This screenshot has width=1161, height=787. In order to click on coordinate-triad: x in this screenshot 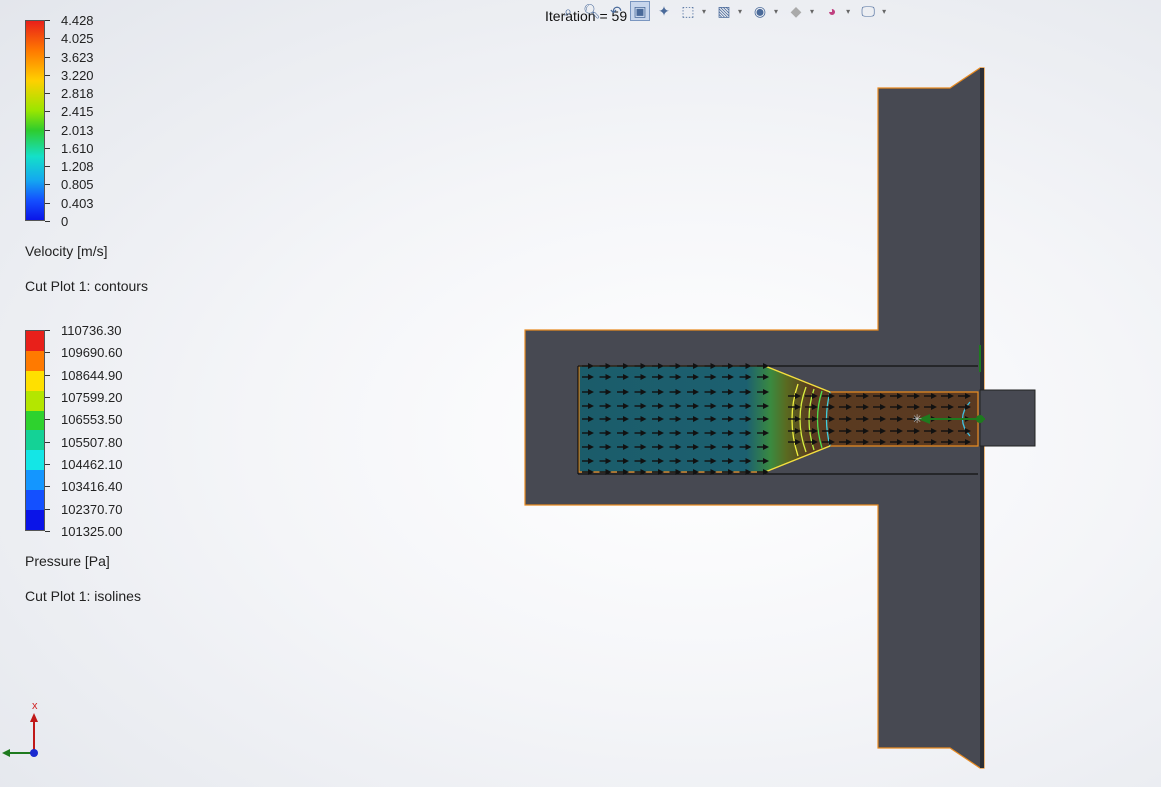, I will do `click(20, 728)`.